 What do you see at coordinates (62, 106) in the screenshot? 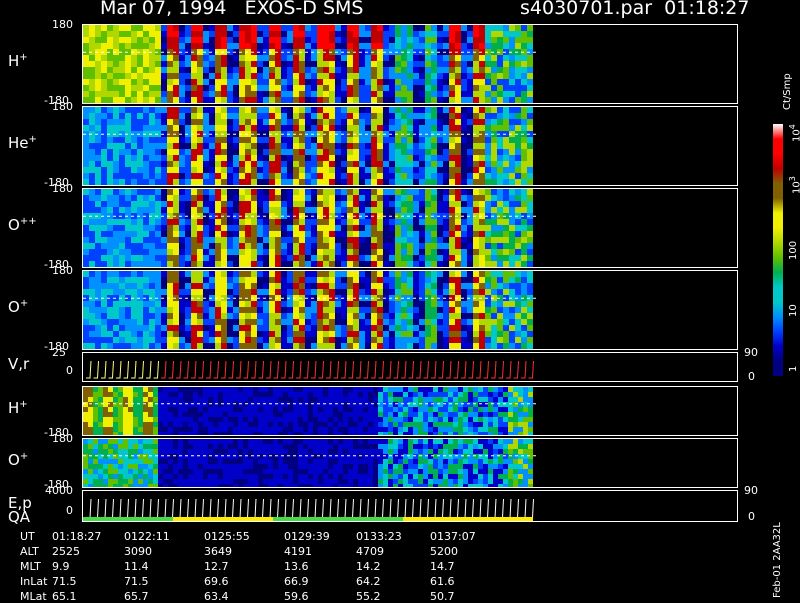
I see `ytick-top-he-plus: 180` at bounding box center [62, 106].